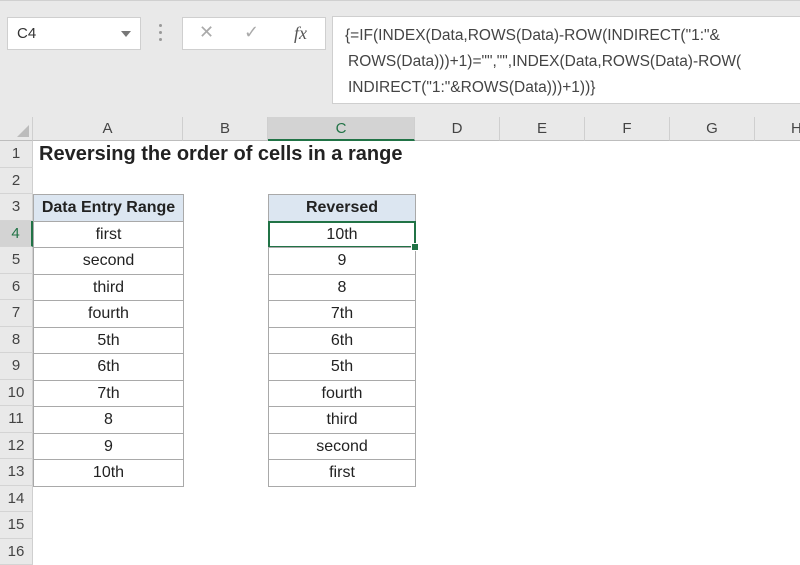  I want to click on check-icon: ✓, so click(251, 32).